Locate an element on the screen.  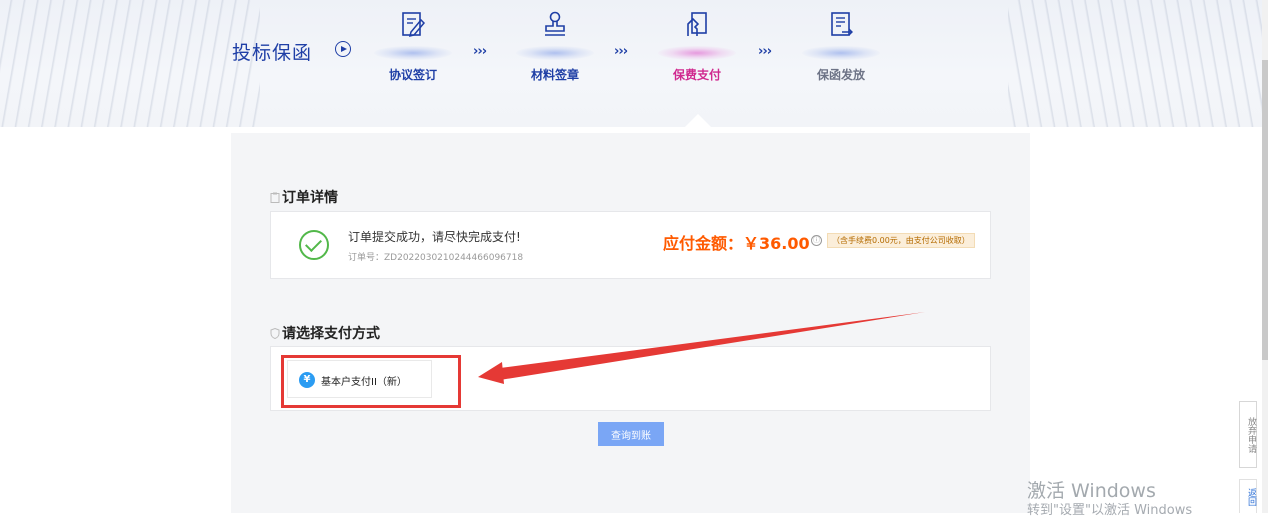
shield-icon is located at coordinates (275, 333).